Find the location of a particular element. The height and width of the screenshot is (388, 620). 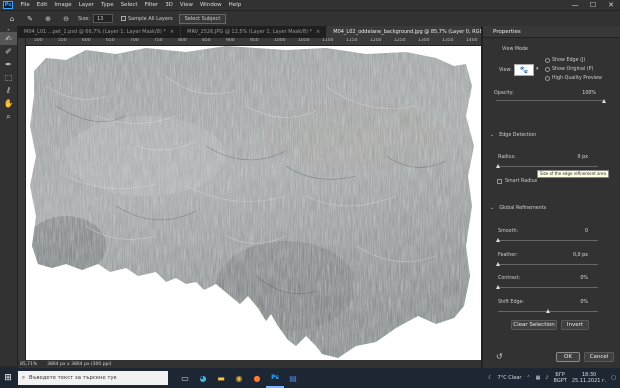

opacity-value: 100% is located at coordinates (585, 93).